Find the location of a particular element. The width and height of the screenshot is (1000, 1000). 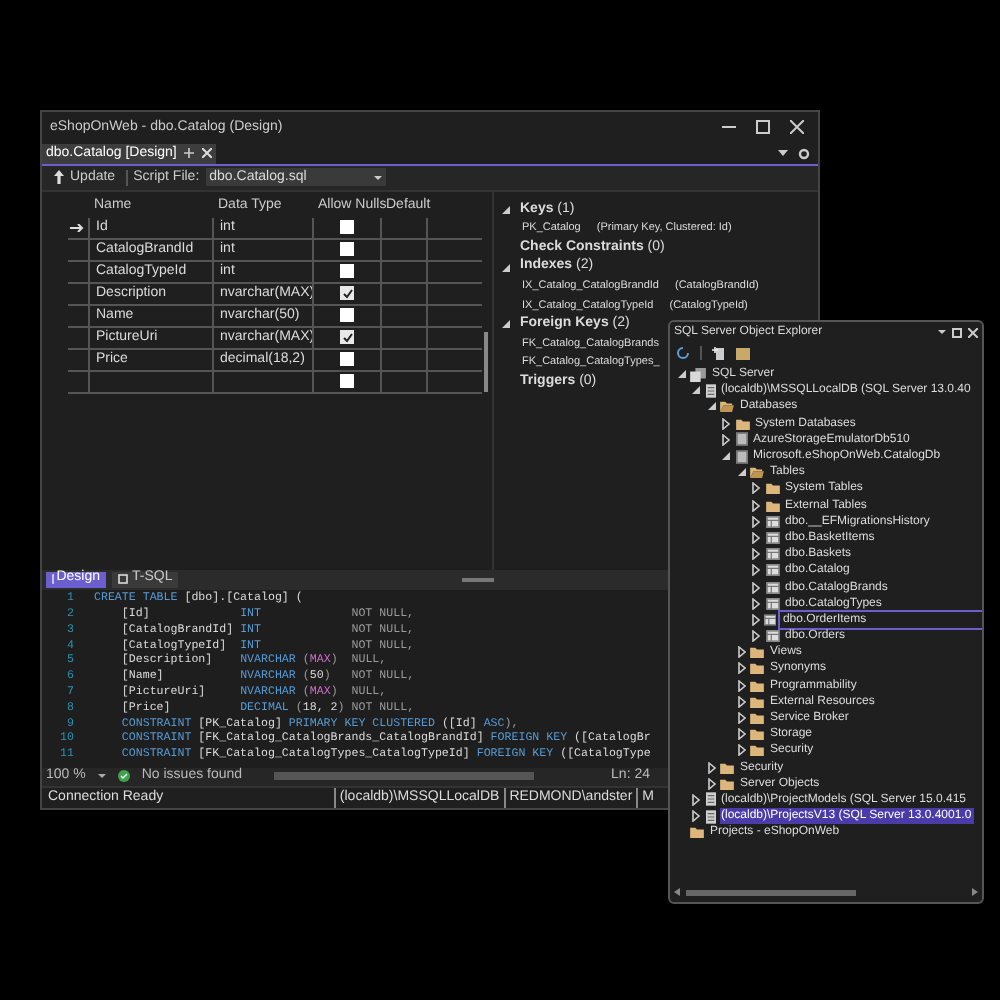

pin-icon is located at coordinates (189, 153).